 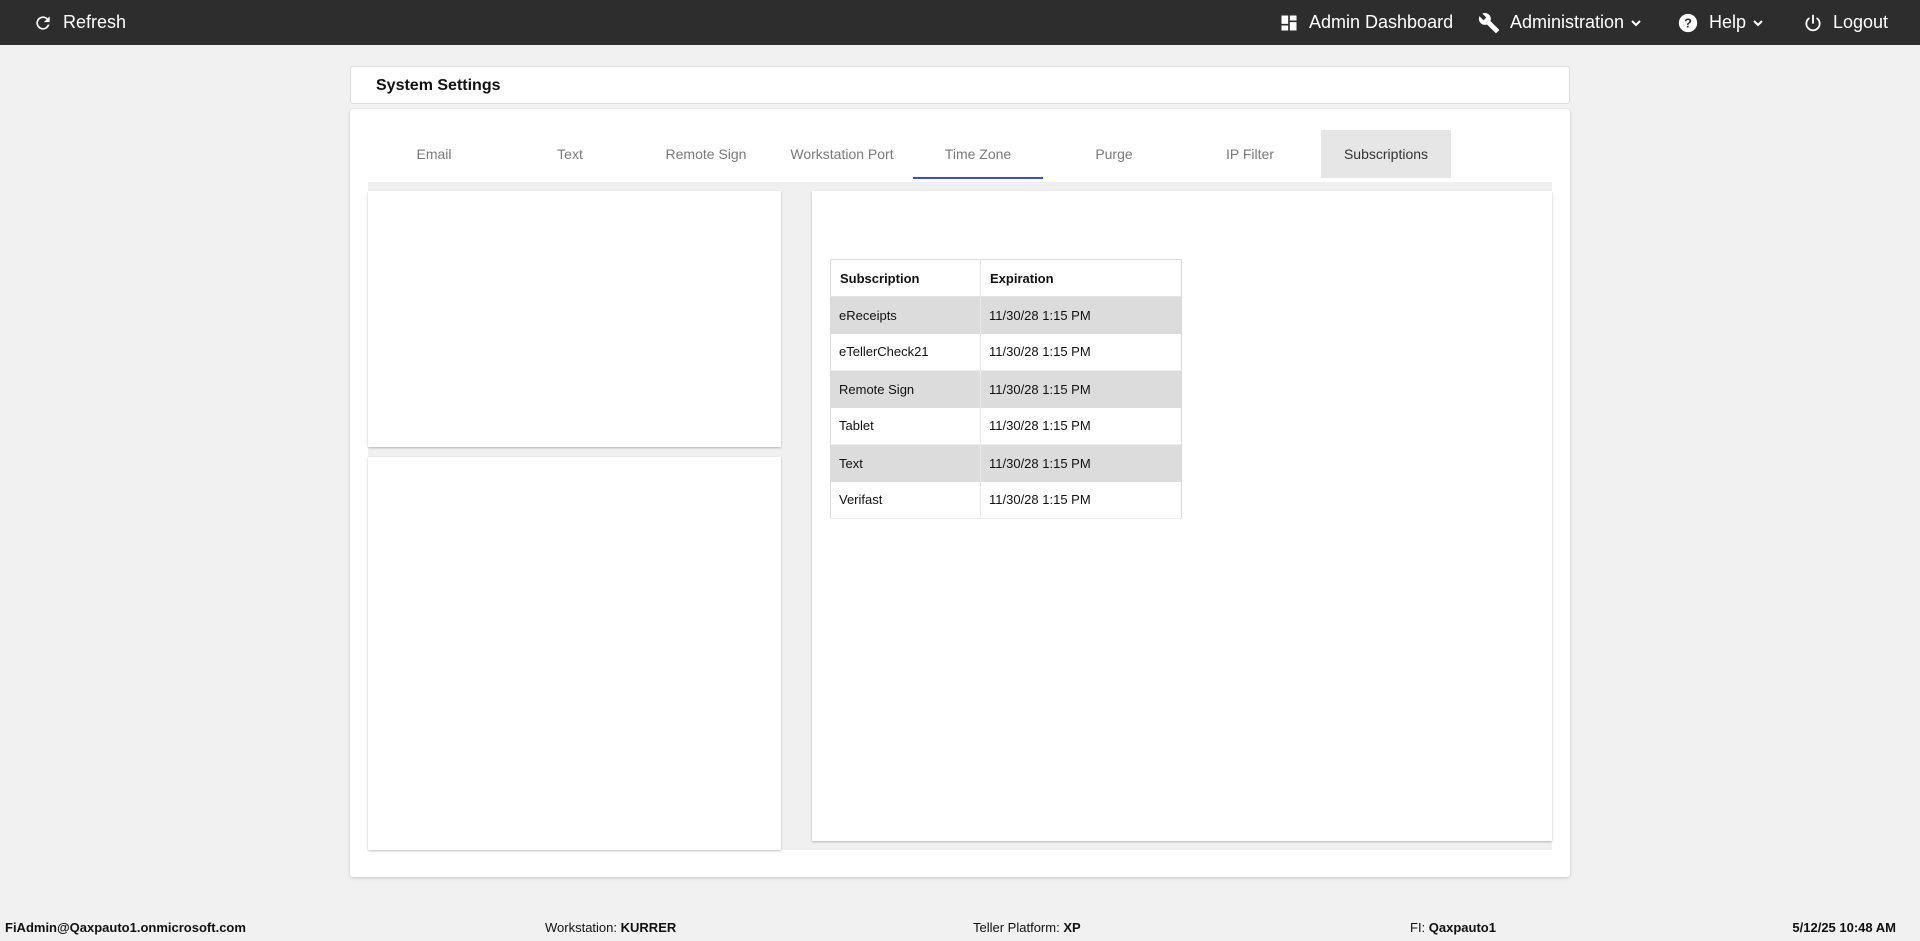 What do you see at coordinates (1844, 927) in the screenshot?
I see `current-datetime: 5/12/25 10:48 AM` at bounding box center [1844, 927].